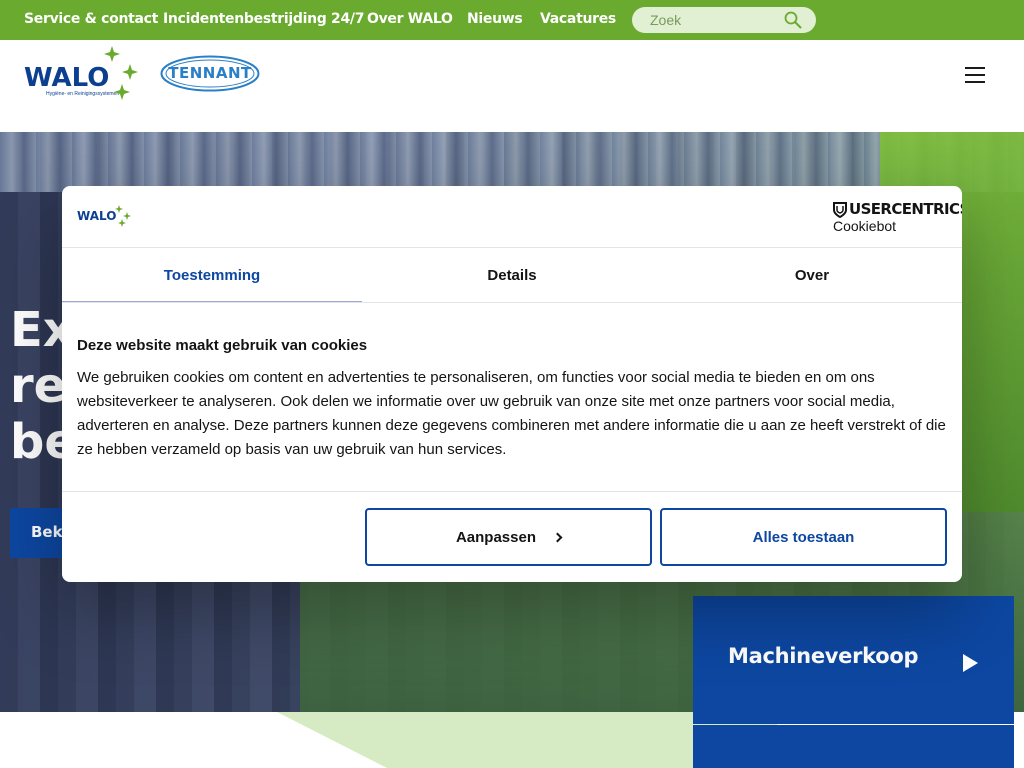 The width and height of the screenshot is (1024, 768). I want to click on tennant-logo-text: TENNANT, so click(210, 73).